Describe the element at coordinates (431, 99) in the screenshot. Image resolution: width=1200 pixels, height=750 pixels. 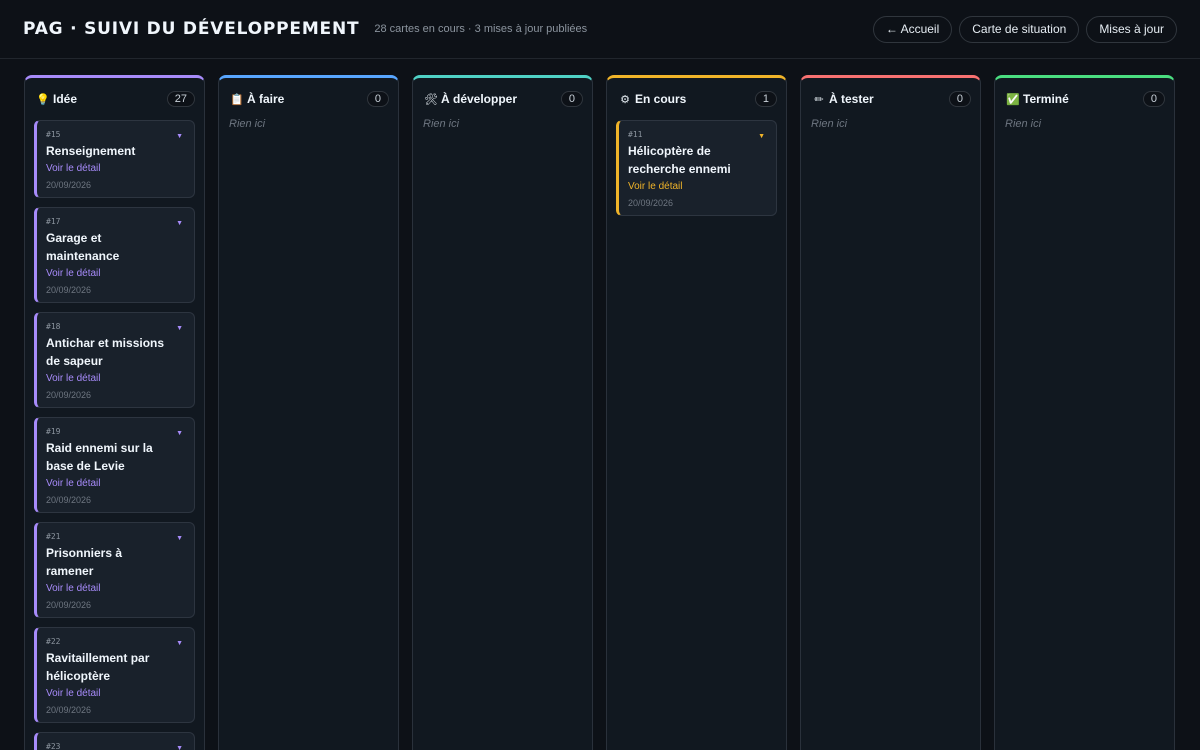
I see `tools-icon: 🛠` at that location.